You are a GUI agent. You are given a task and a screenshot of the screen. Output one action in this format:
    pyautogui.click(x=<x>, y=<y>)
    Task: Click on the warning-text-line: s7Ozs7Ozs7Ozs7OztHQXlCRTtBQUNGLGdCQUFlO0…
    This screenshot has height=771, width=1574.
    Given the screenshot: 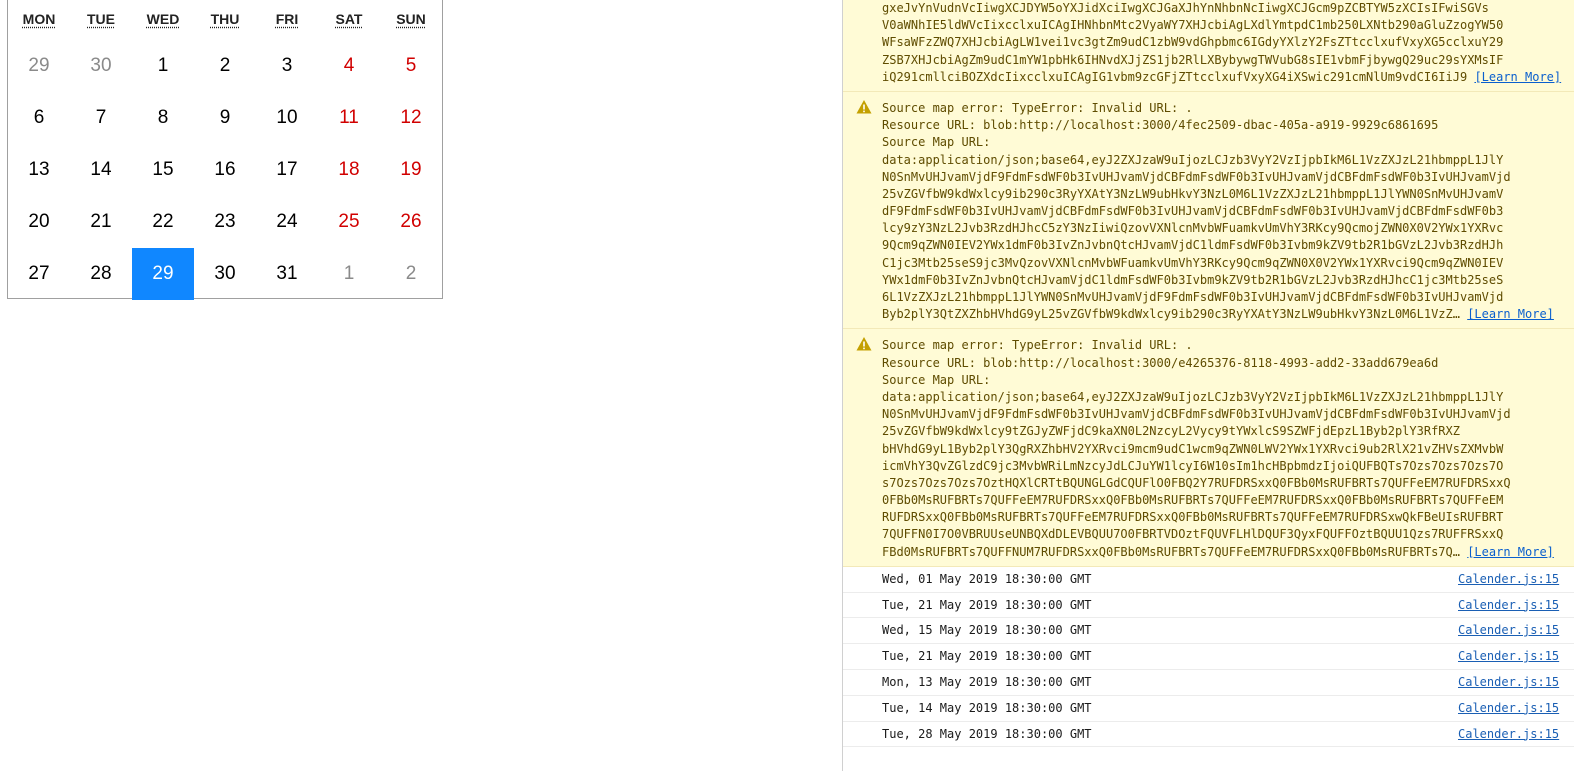 What is the action you would take?
    pyautogui.click(x=1196, y=482)
    